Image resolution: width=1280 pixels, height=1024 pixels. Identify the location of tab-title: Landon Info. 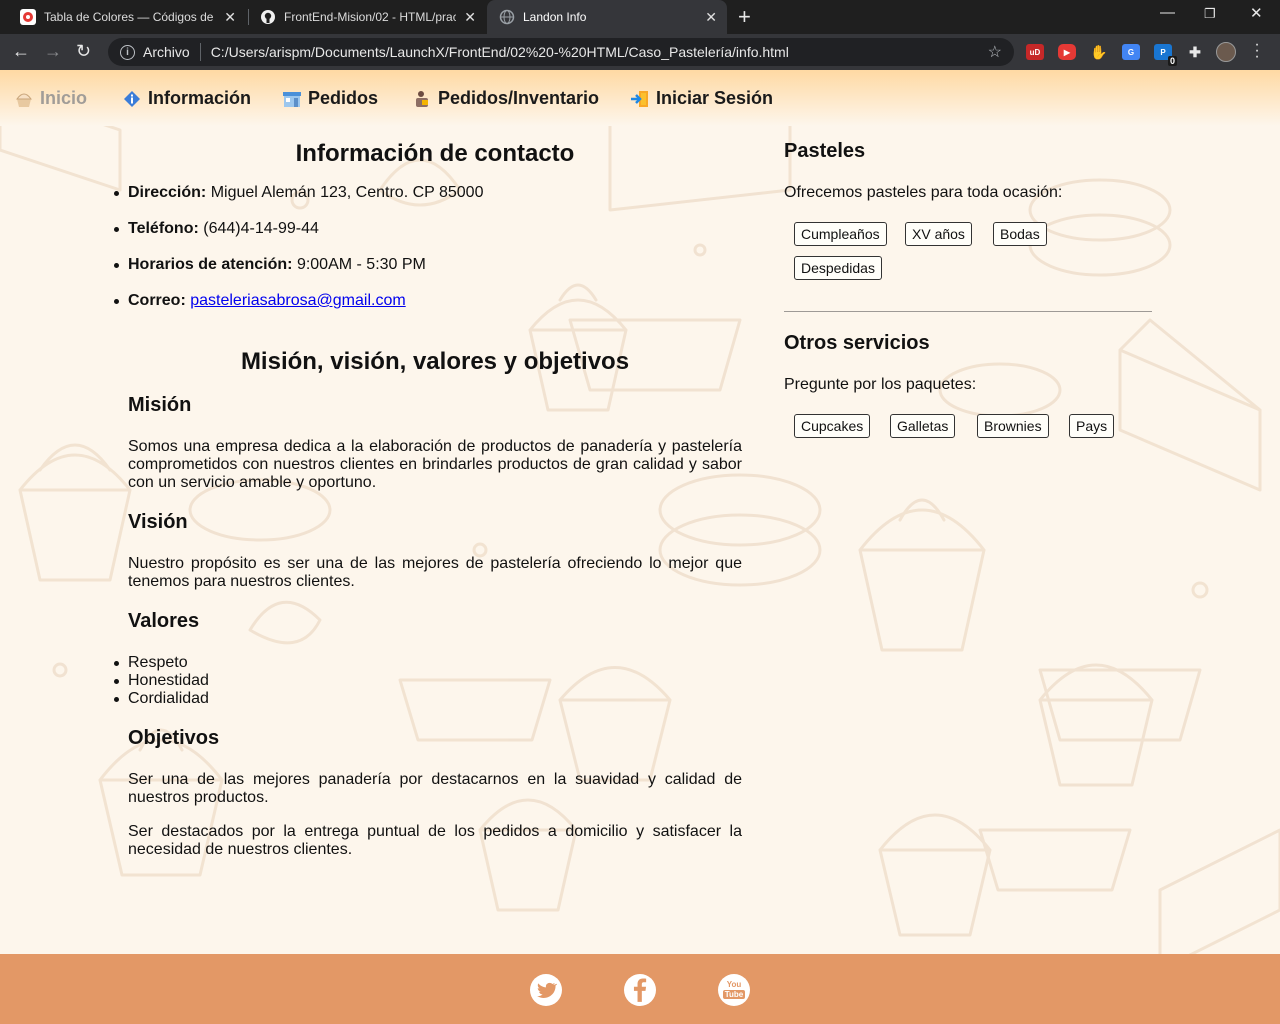
(555, 17).